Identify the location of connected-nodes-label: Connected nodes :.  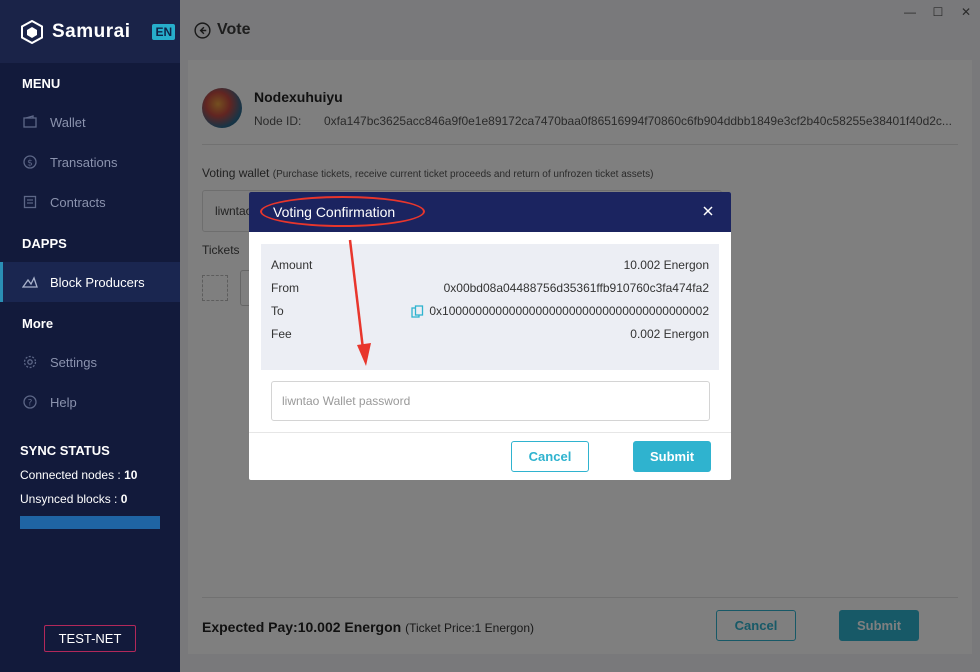
(70, 475).